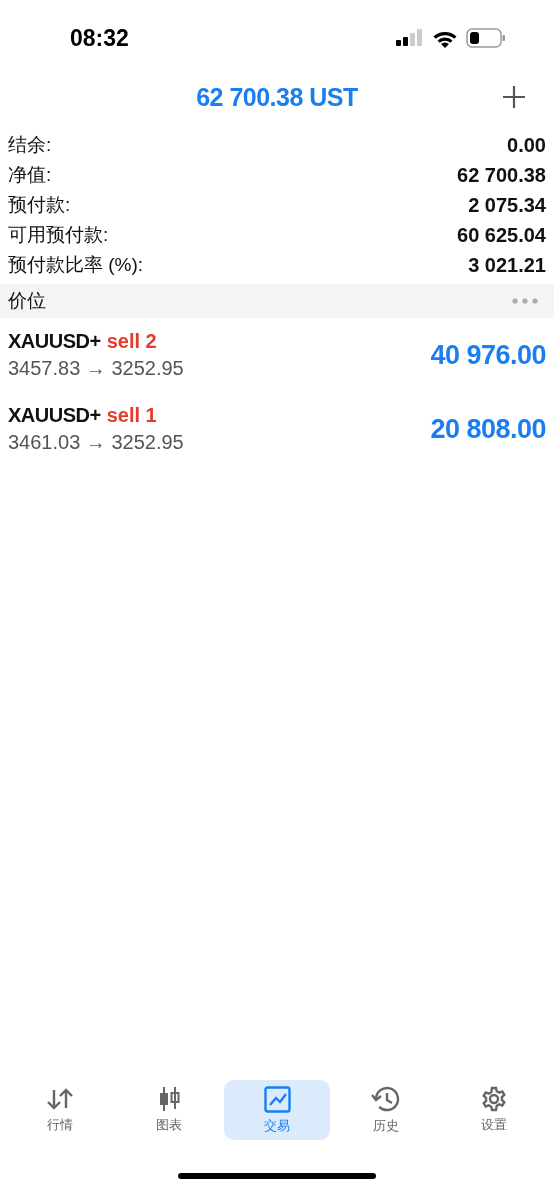 The height and width of the screenshot is (1200, 554). What do you see at coordinates (501, 175) in the screenshot?
I see `summary-value: 62 700.38` at bounding box center [501, 175].